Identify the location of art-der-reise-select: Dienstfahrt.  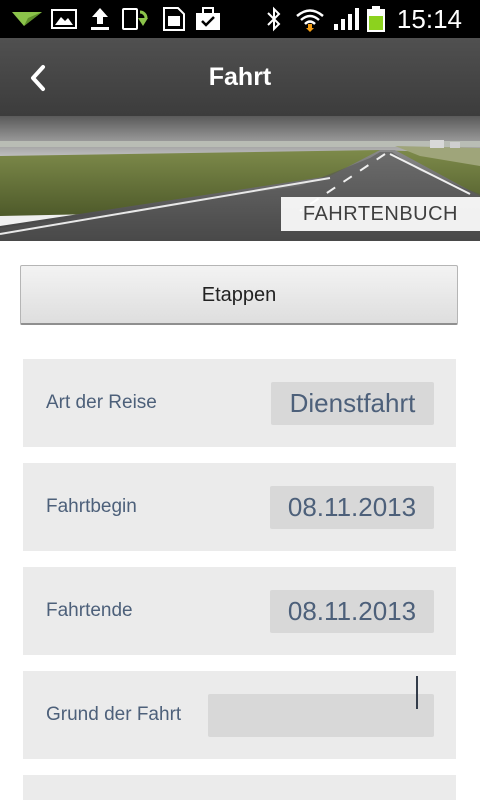
(352, 403).